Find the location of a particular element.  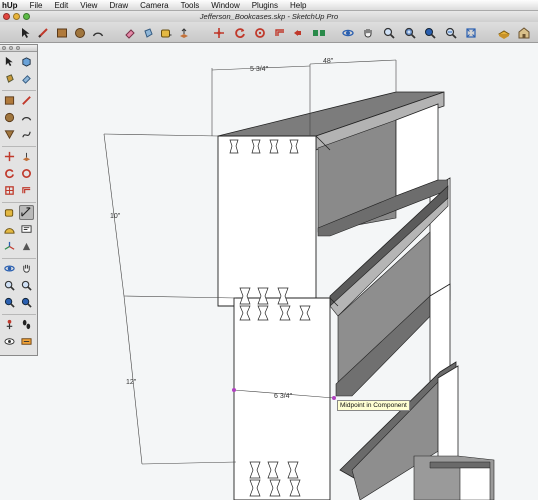

menu-plugins: Plugins is located at coordinates (265, 5).